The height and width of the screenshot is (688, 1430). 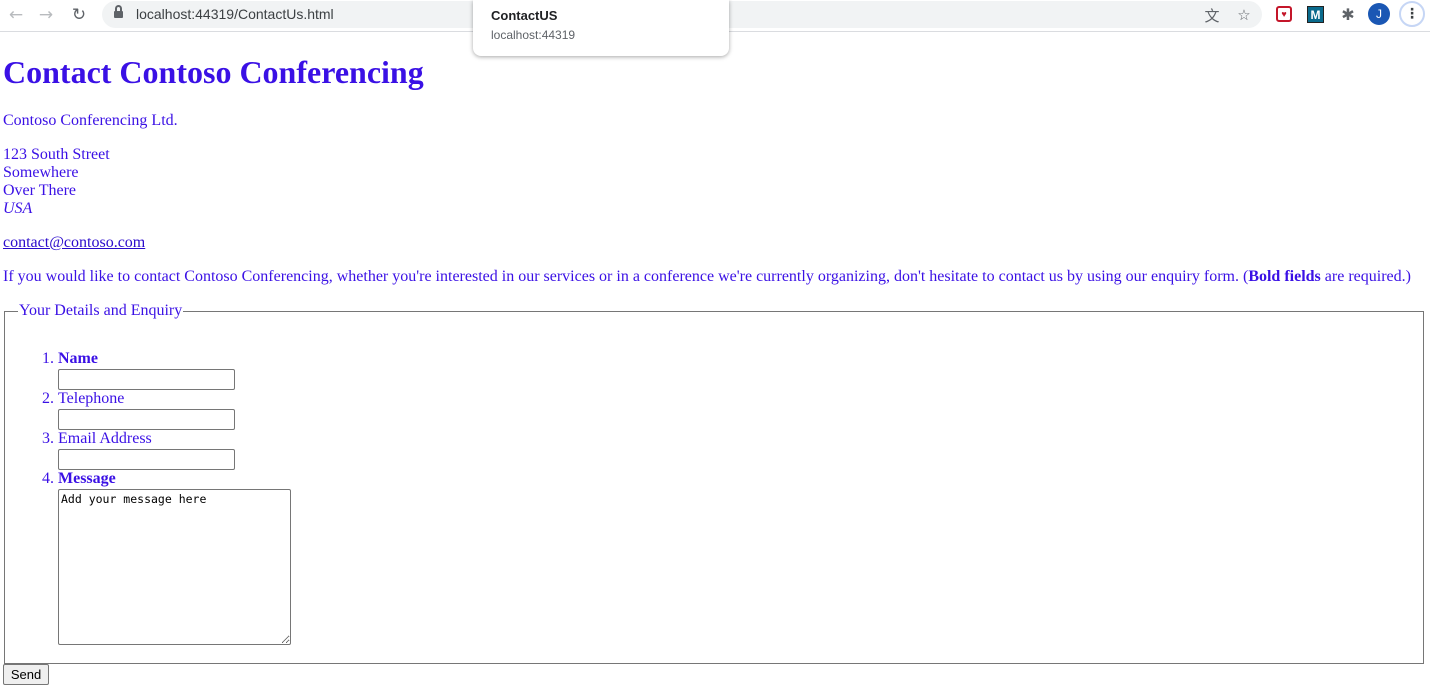 What do you see at coordinates (1412, 14) in the screenshot?
I see `browser-menu-icon: ⋮` at bounding box center [1412, 14].